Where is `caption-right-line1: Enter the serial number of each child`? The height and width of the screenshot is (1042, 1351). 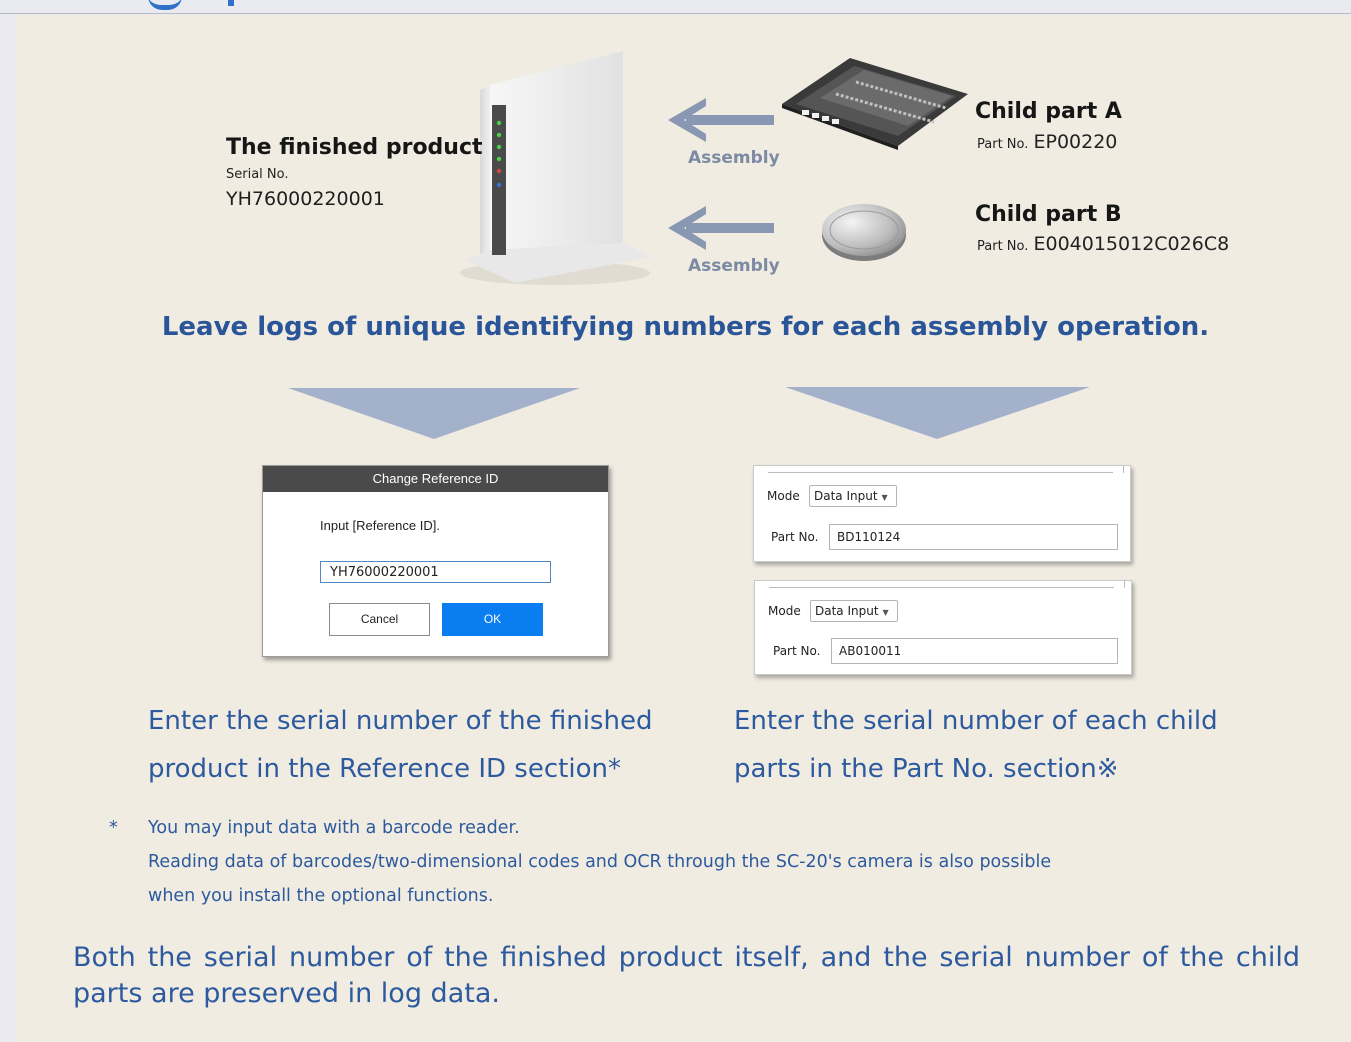 caption-right-line1: Enter the serial number of each child is located at coordinates (976, 721).